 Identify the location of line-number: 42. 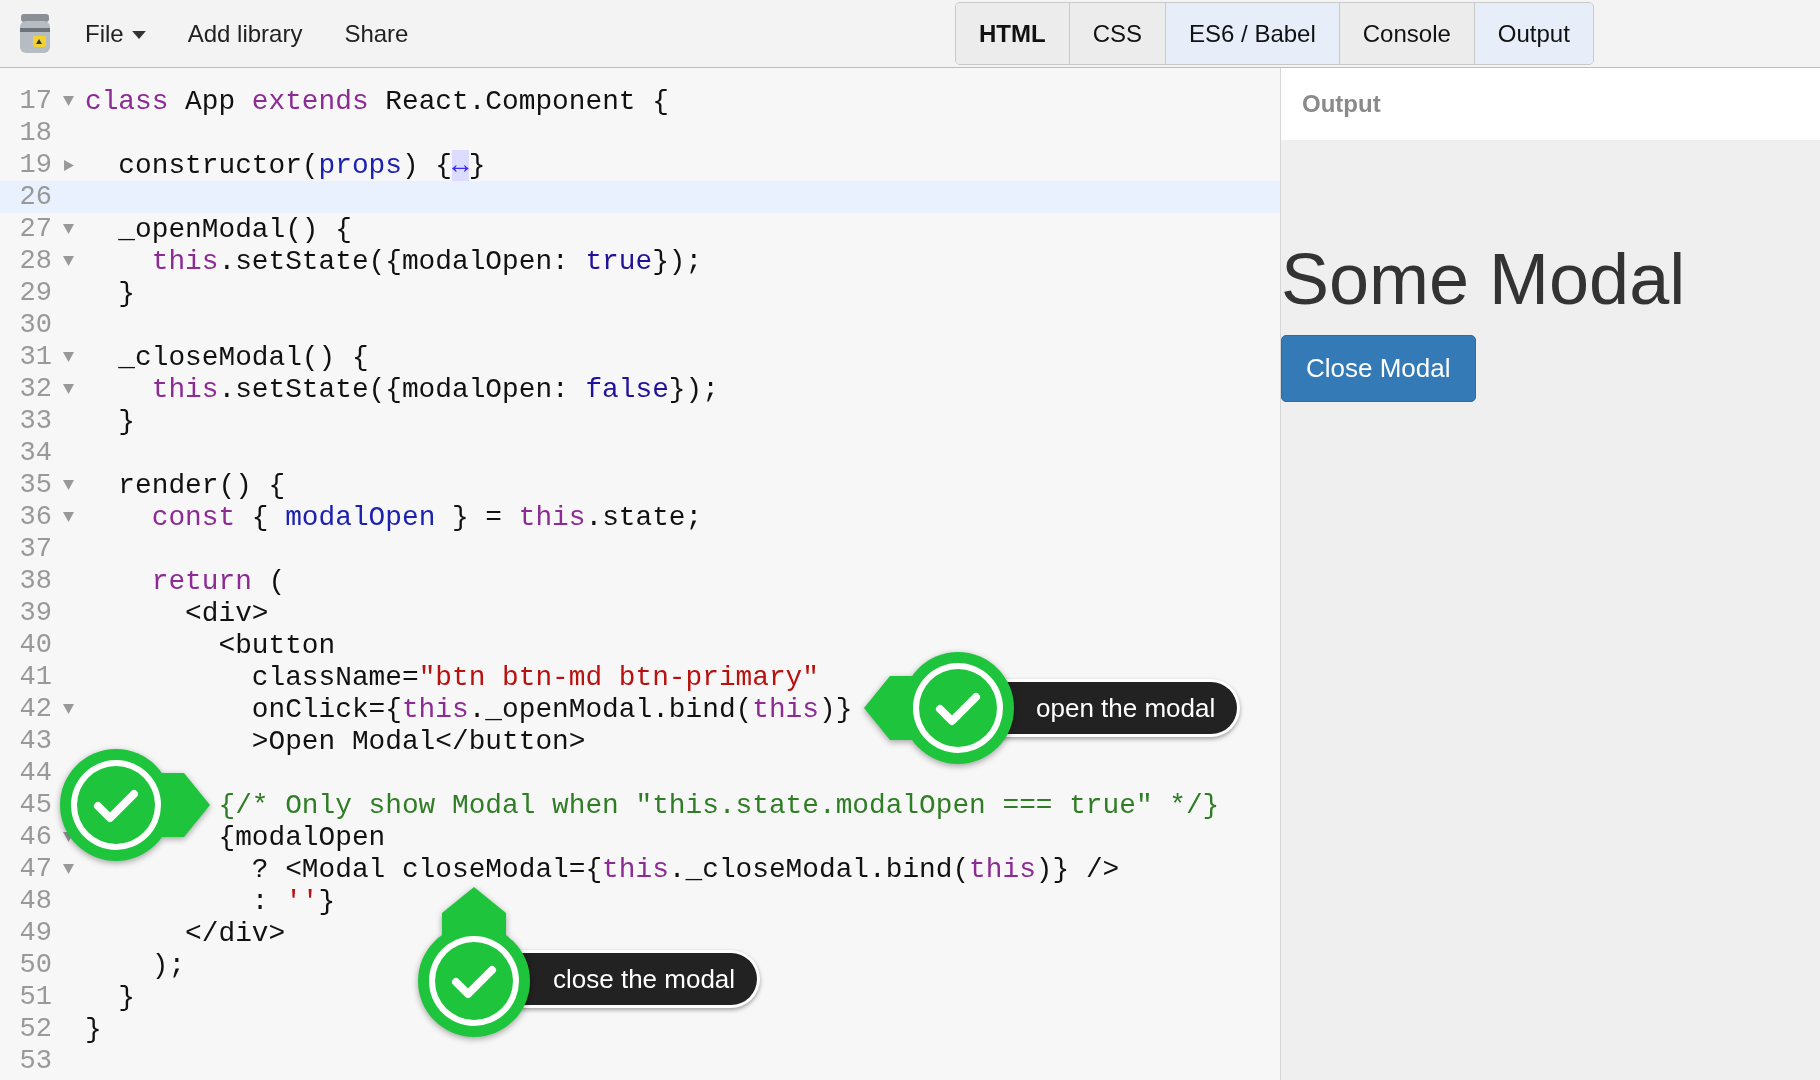
(35, 709).